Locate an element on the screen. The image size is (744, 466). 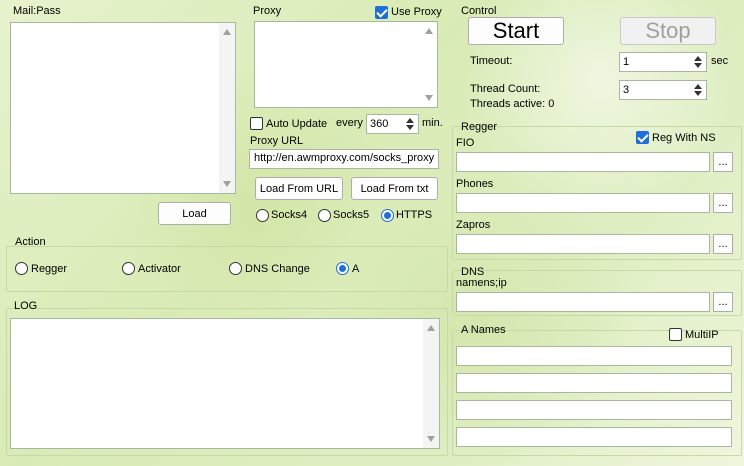
phones-input is located at coordinates (583, 203).